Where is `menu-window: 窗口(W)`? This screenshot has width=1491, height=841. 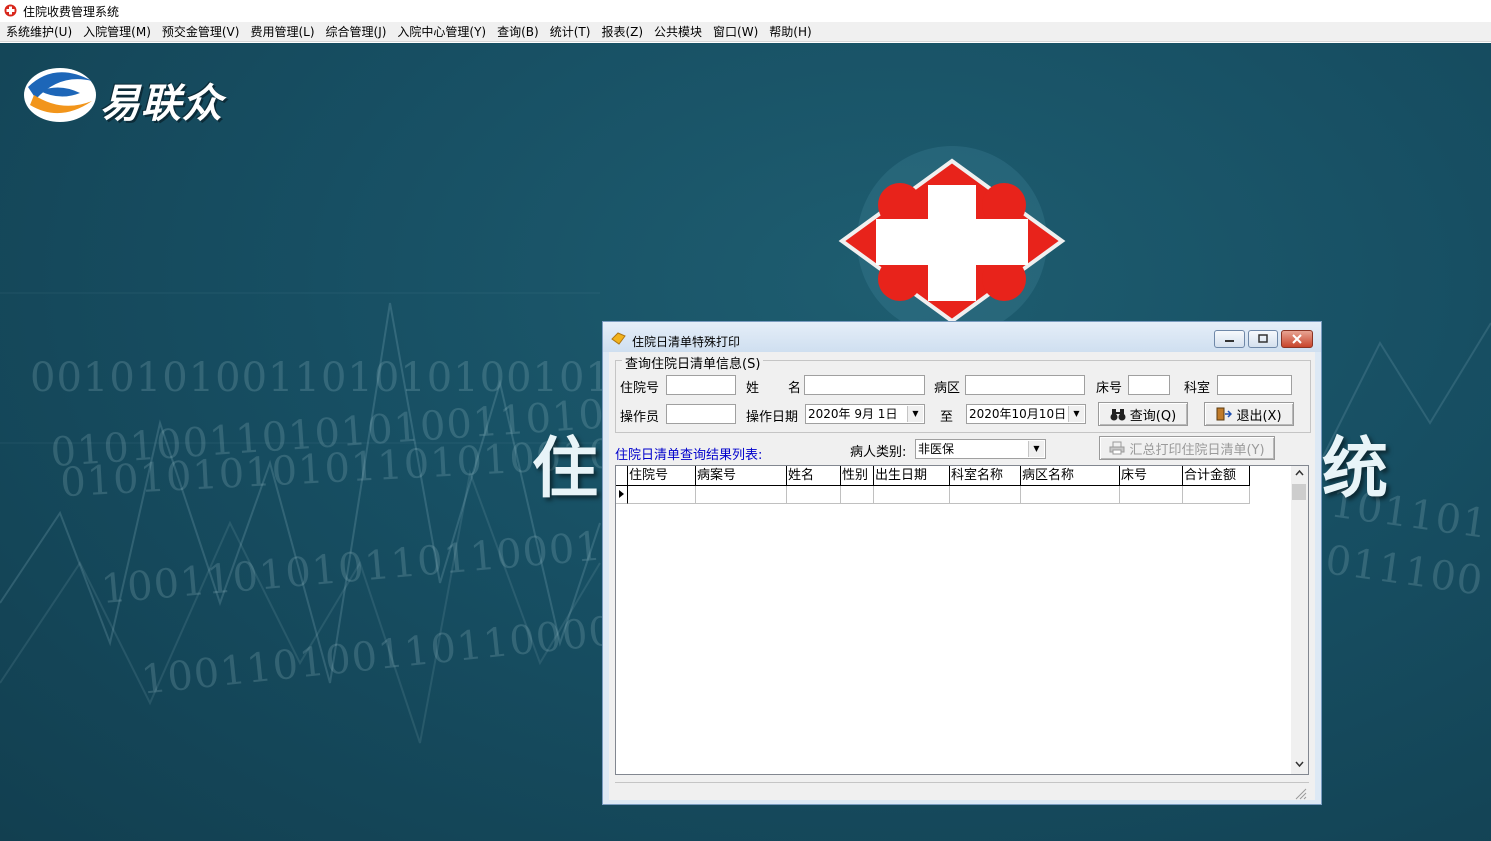 menu-window: 窗口(W) is located at coordinates (737, 31).